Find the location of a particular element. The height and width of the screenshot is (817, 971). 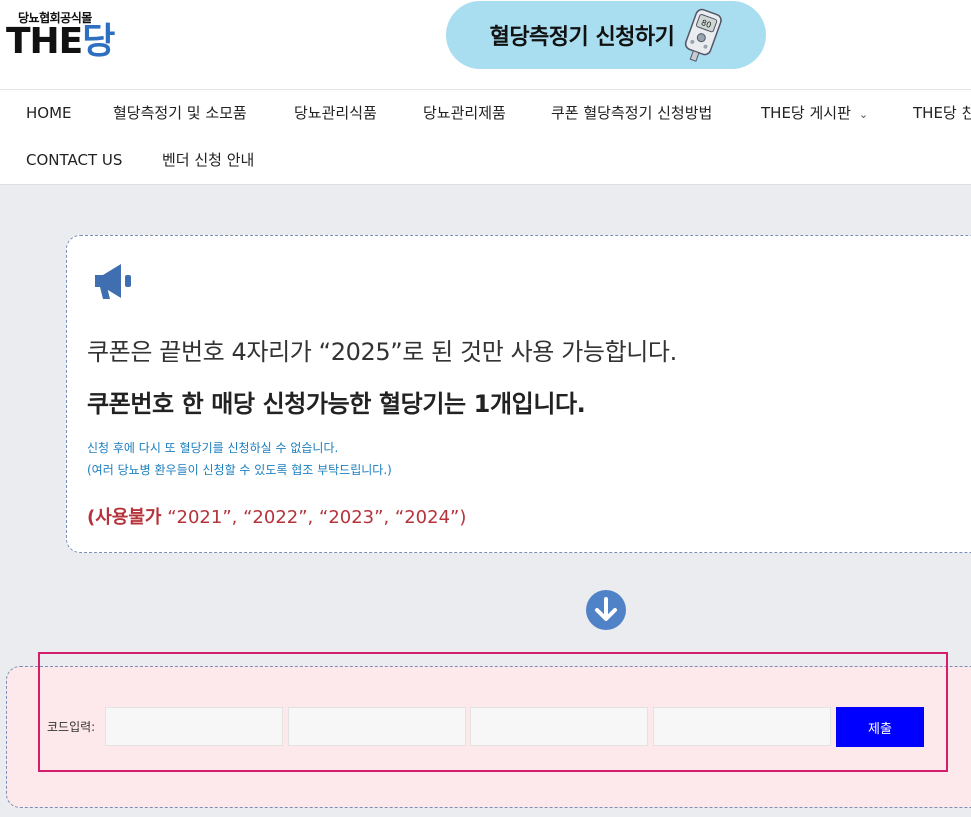

nav-vendor: 벤더 신청 안내 is located at coordinates (208, 160).